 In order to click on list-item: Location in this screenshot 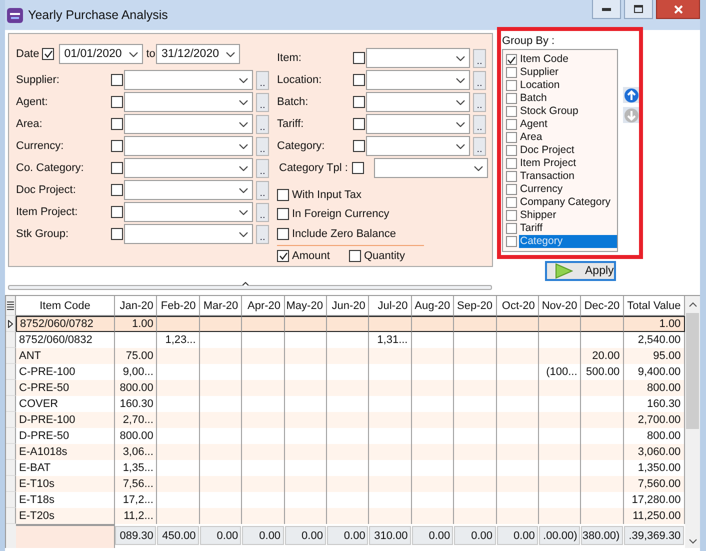, I will do `click(568, 85)`.